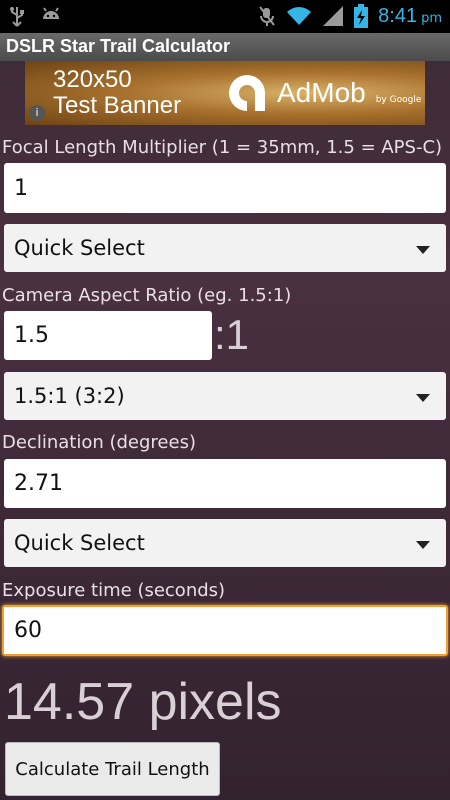  I want to click on admob-logo-icon, so click(247, 93).